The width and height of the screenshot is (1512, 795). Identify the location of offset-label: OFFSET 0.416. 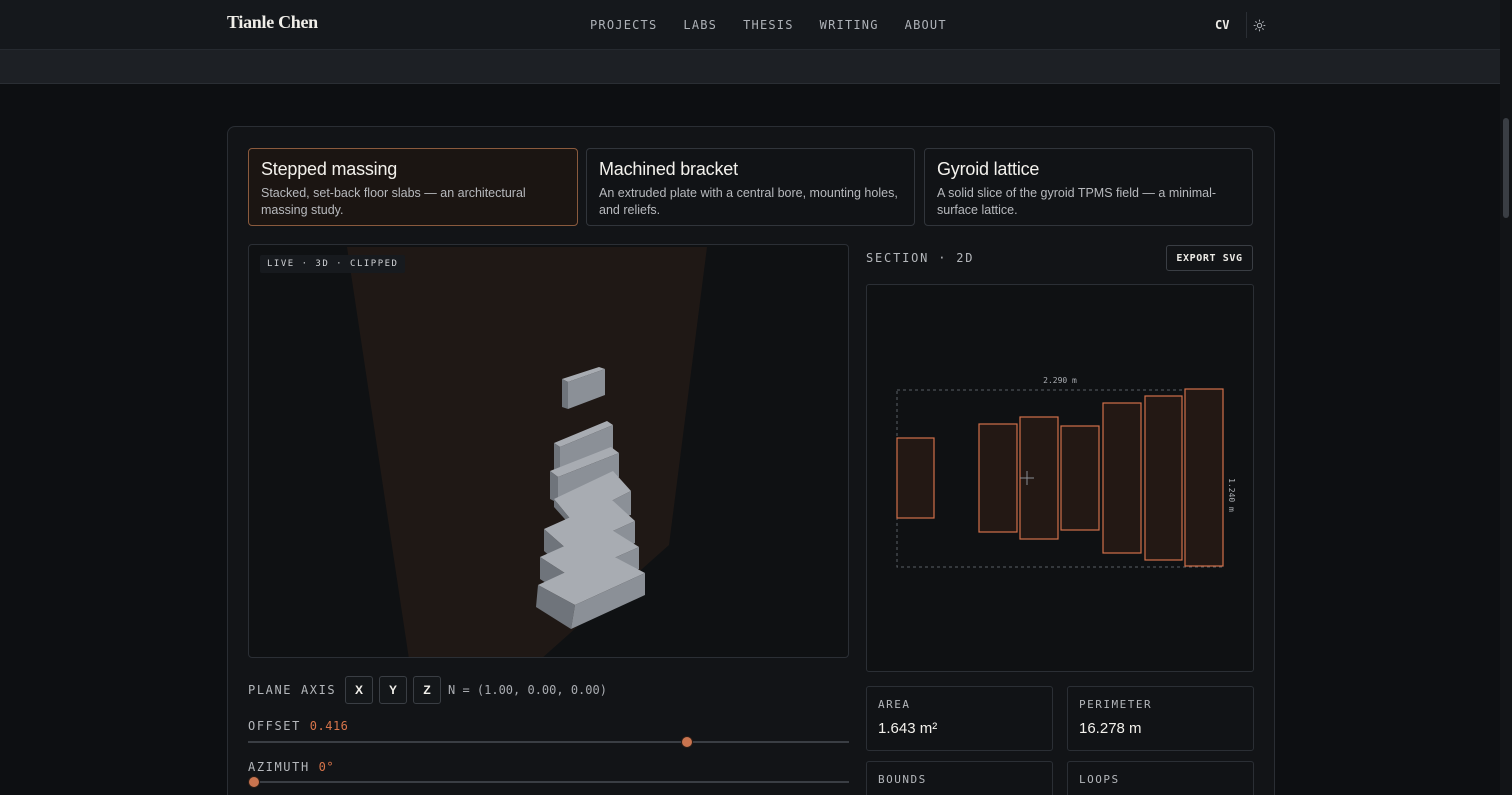
(298, 726).